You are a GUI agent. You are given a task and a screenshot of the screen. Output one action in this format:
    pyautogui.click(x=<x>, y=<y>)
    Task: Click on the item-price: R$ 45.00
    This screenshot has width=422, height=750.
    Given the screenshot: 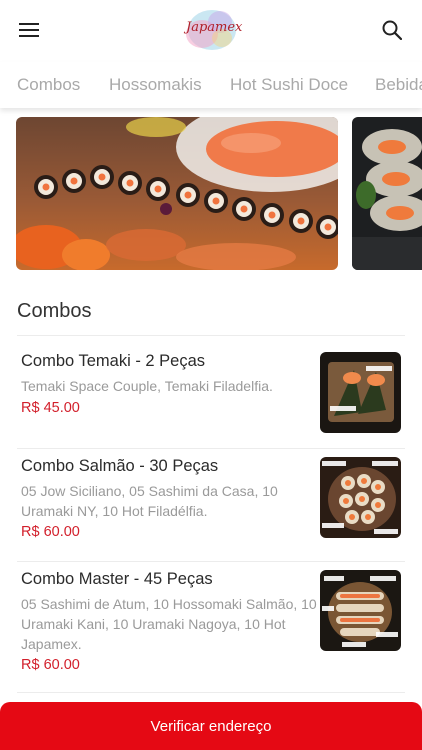 What is the action you would take?
    pyautogui.click(x=50, y=408)
    